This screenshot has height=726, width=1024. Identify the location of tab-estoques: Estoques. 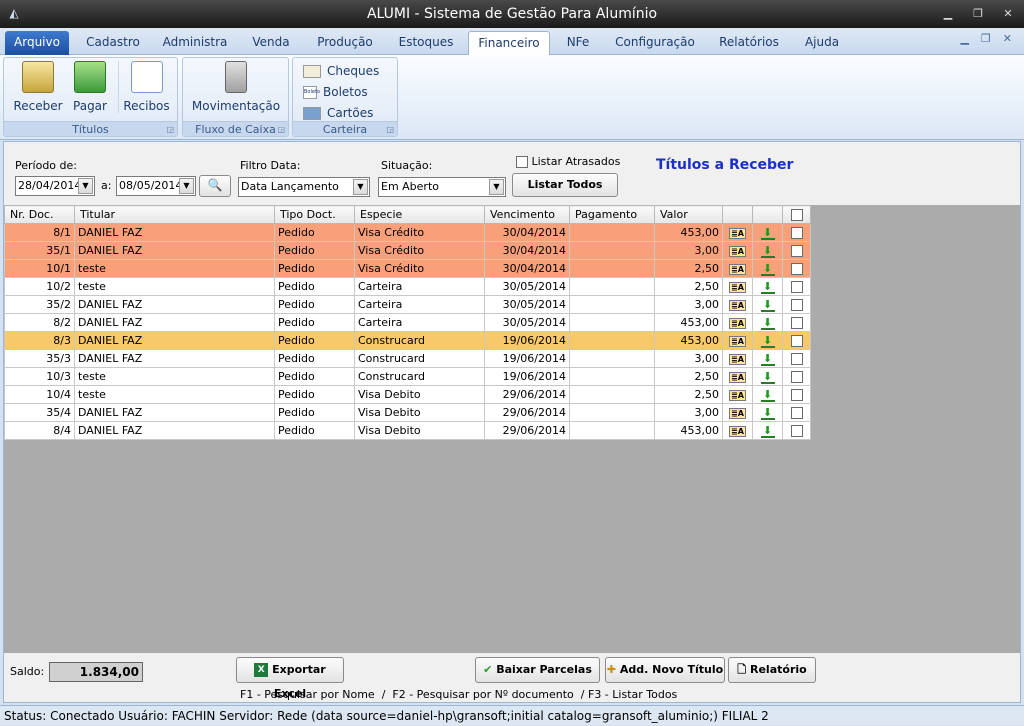
(426, 43).